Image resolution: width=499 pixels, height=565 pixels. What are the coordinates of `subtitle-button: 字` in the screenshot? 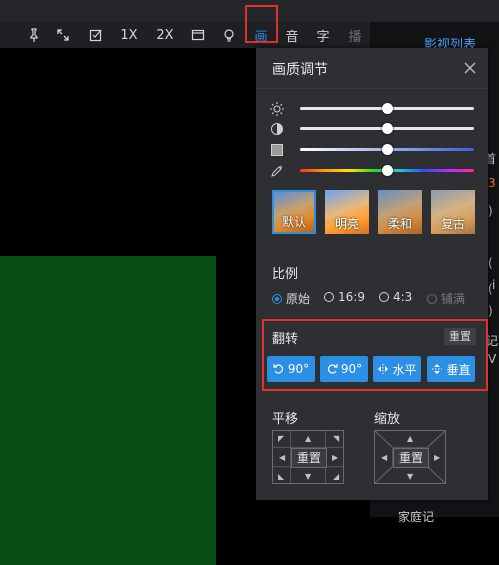 It's located at (323, 35).